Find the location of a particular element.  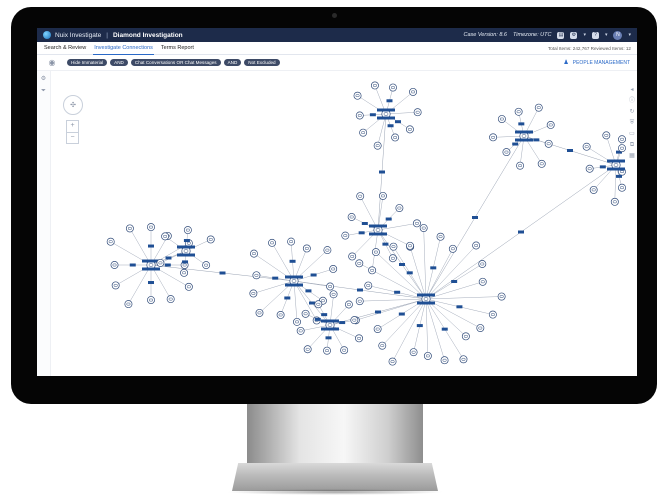

monitor-stand-neck is located at coordinates (335, 434).